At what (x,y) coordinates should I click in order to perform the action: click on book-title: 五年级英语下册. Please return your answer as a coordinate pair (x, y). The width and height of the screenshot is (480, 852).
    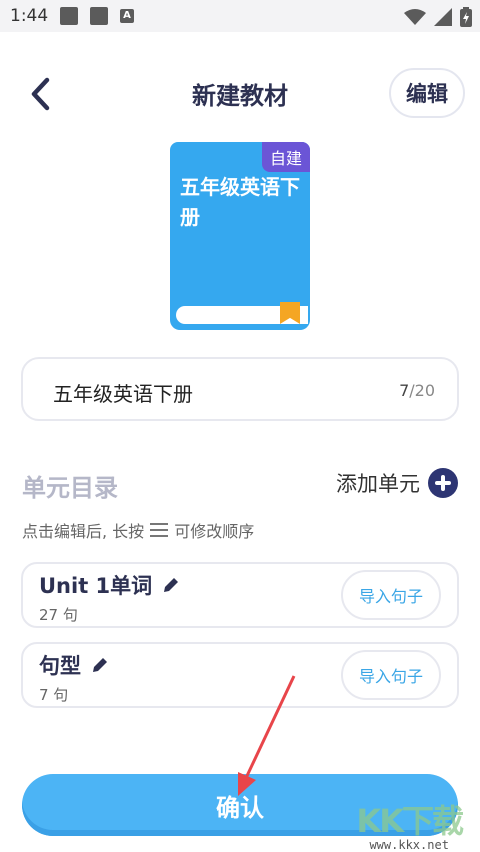
    Looking at the image, I should click on (240, 202).